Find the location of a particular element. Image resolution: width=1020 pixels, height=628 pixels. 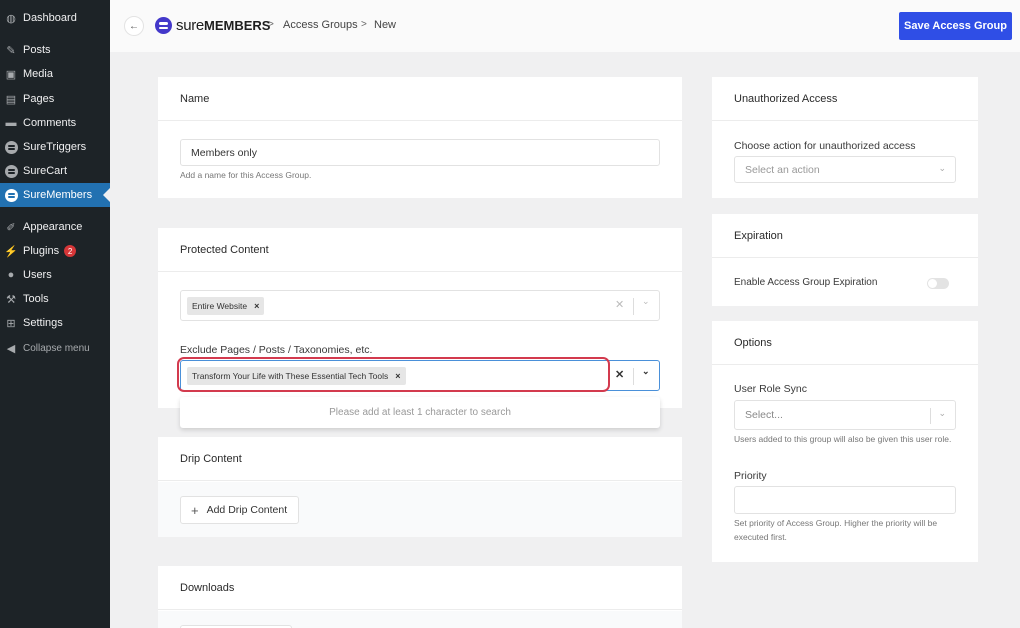

sidebar-item-label: SureMembers is located at coordinates (58, 195).